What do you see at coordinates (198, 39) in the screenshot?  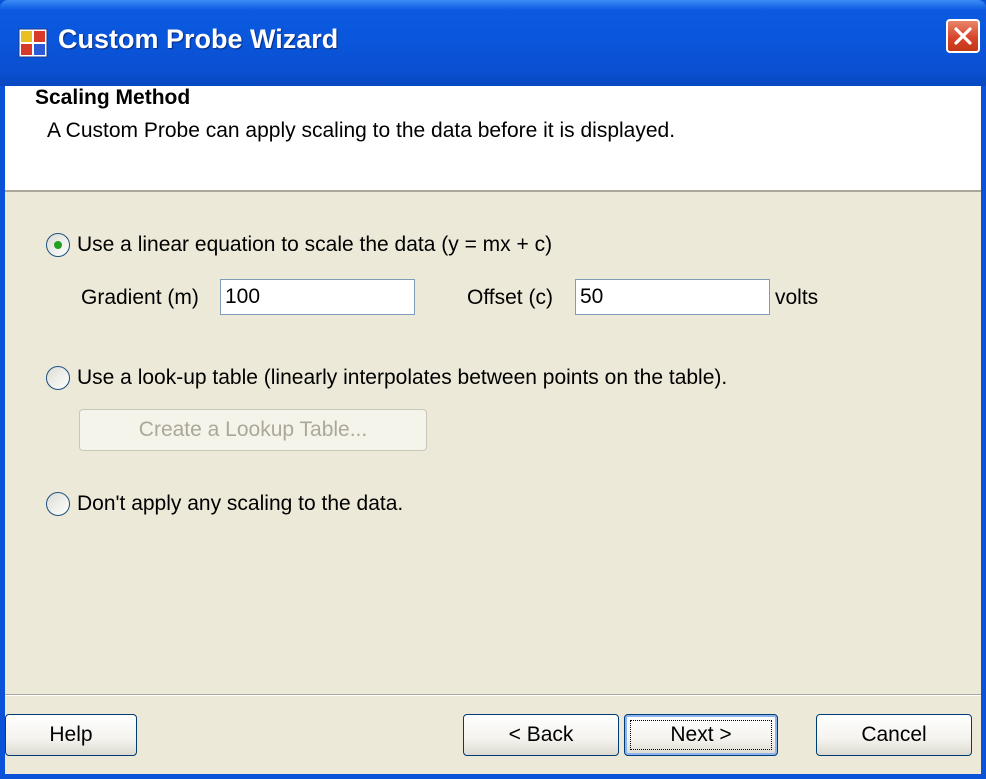 I see `window-title: Custom Probe Wizard` at bounding box center [198, 39].